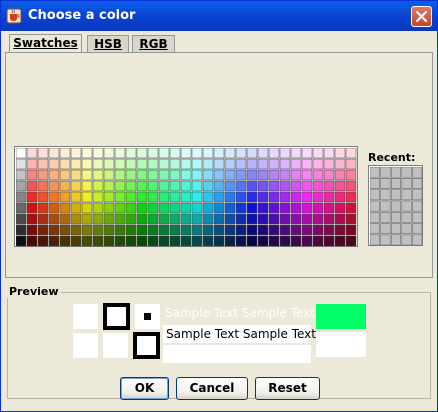 The height and width of the screenshot is (412, 438). I want to click on close-button, so click(421, 16).